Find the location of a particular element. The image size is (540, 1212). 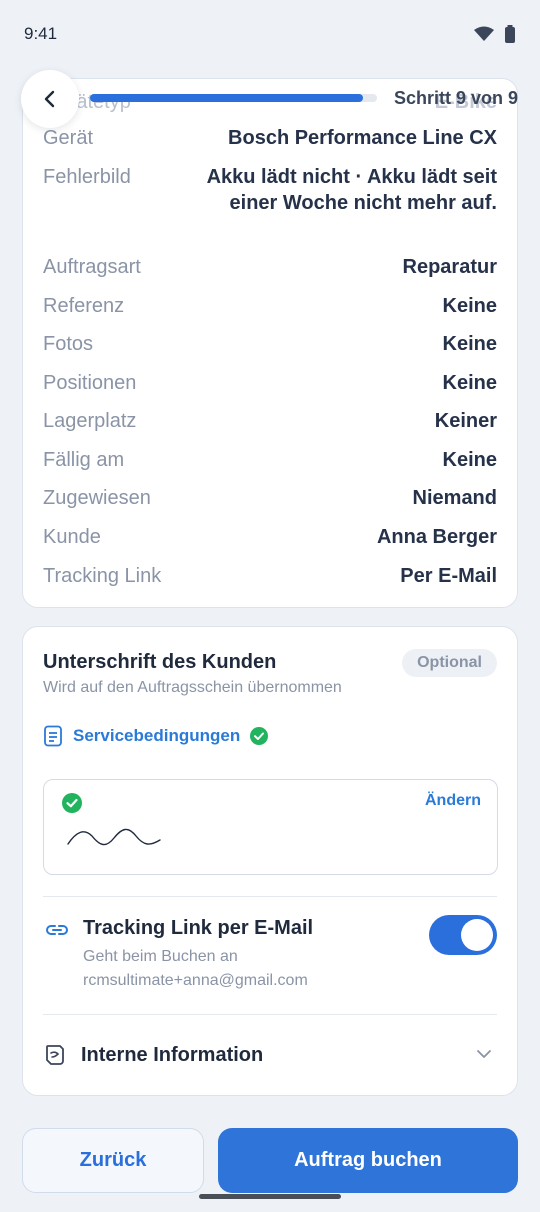

summary-label: Positionen is located at coordinates (90, 383).